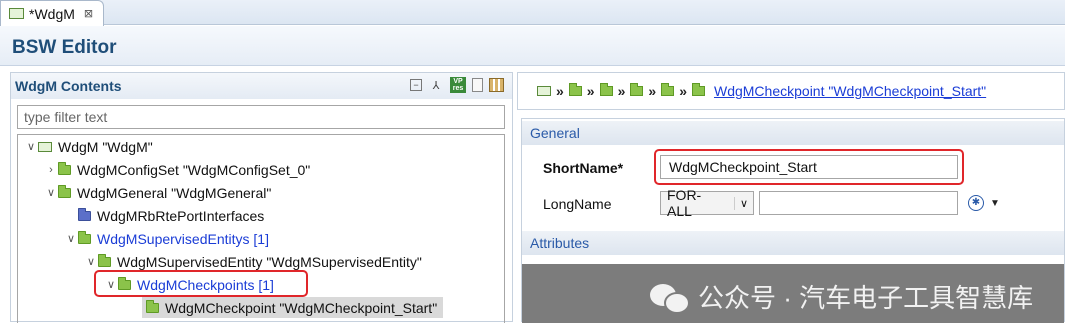 Image resolution: width=1065 pixels, height=323 pixels. I want to click on contents-toolbar: − ⅄ VP res, so click(457, 85).